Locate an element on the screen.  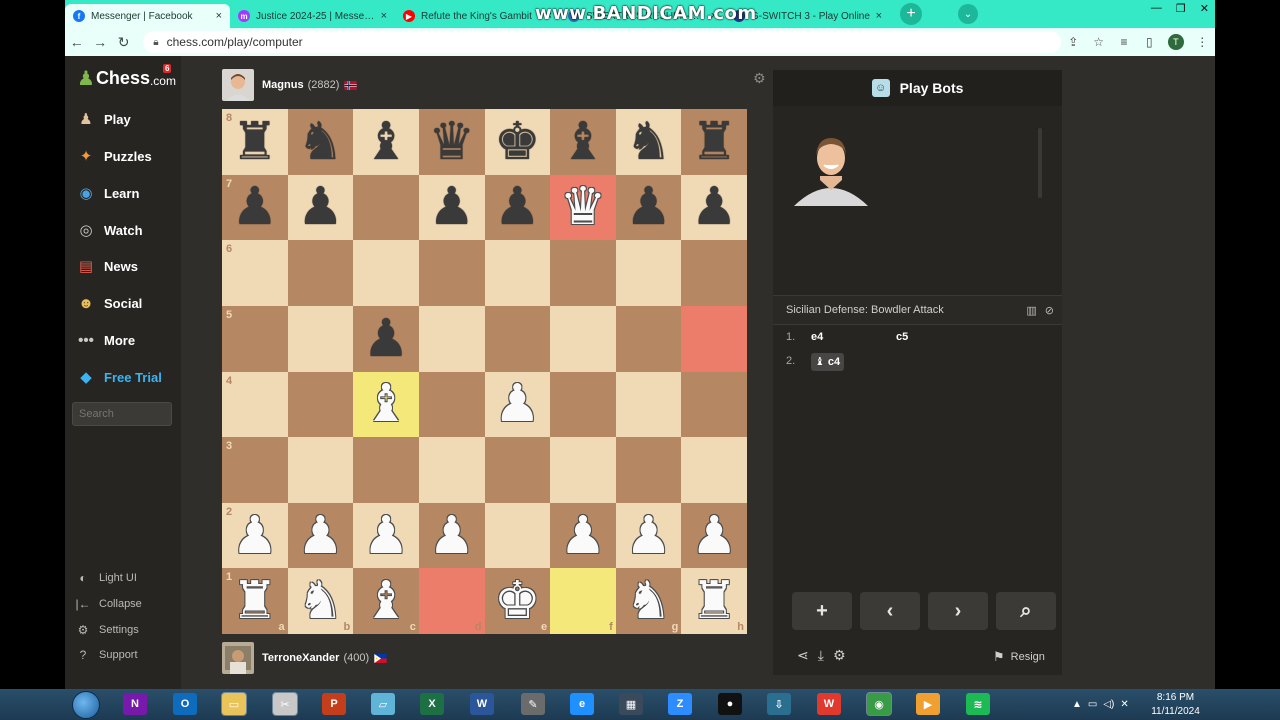
snipping-app-icon: ✂ is located at coordinates (285, 704).